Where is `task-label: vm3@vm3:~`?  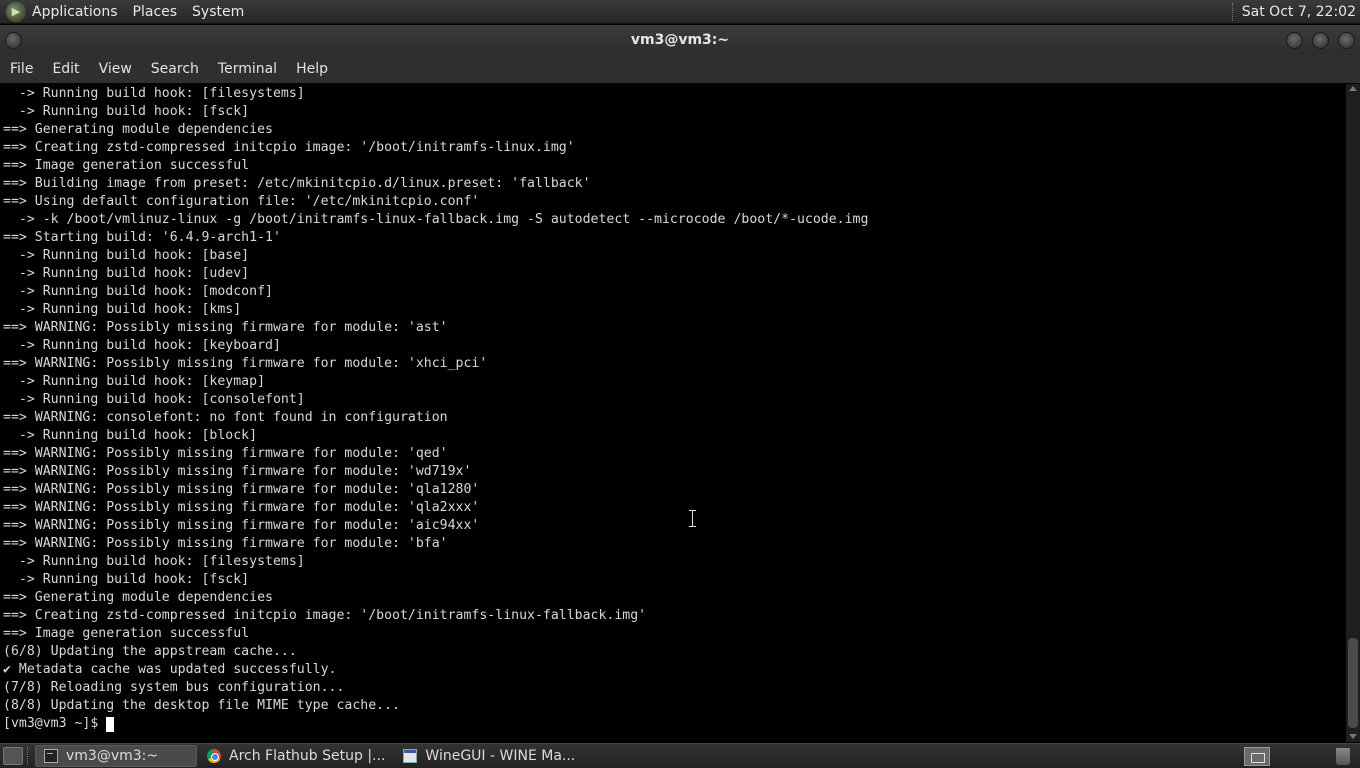
task-label: vm3@vm3:~ is located at coordinates (112, 756).